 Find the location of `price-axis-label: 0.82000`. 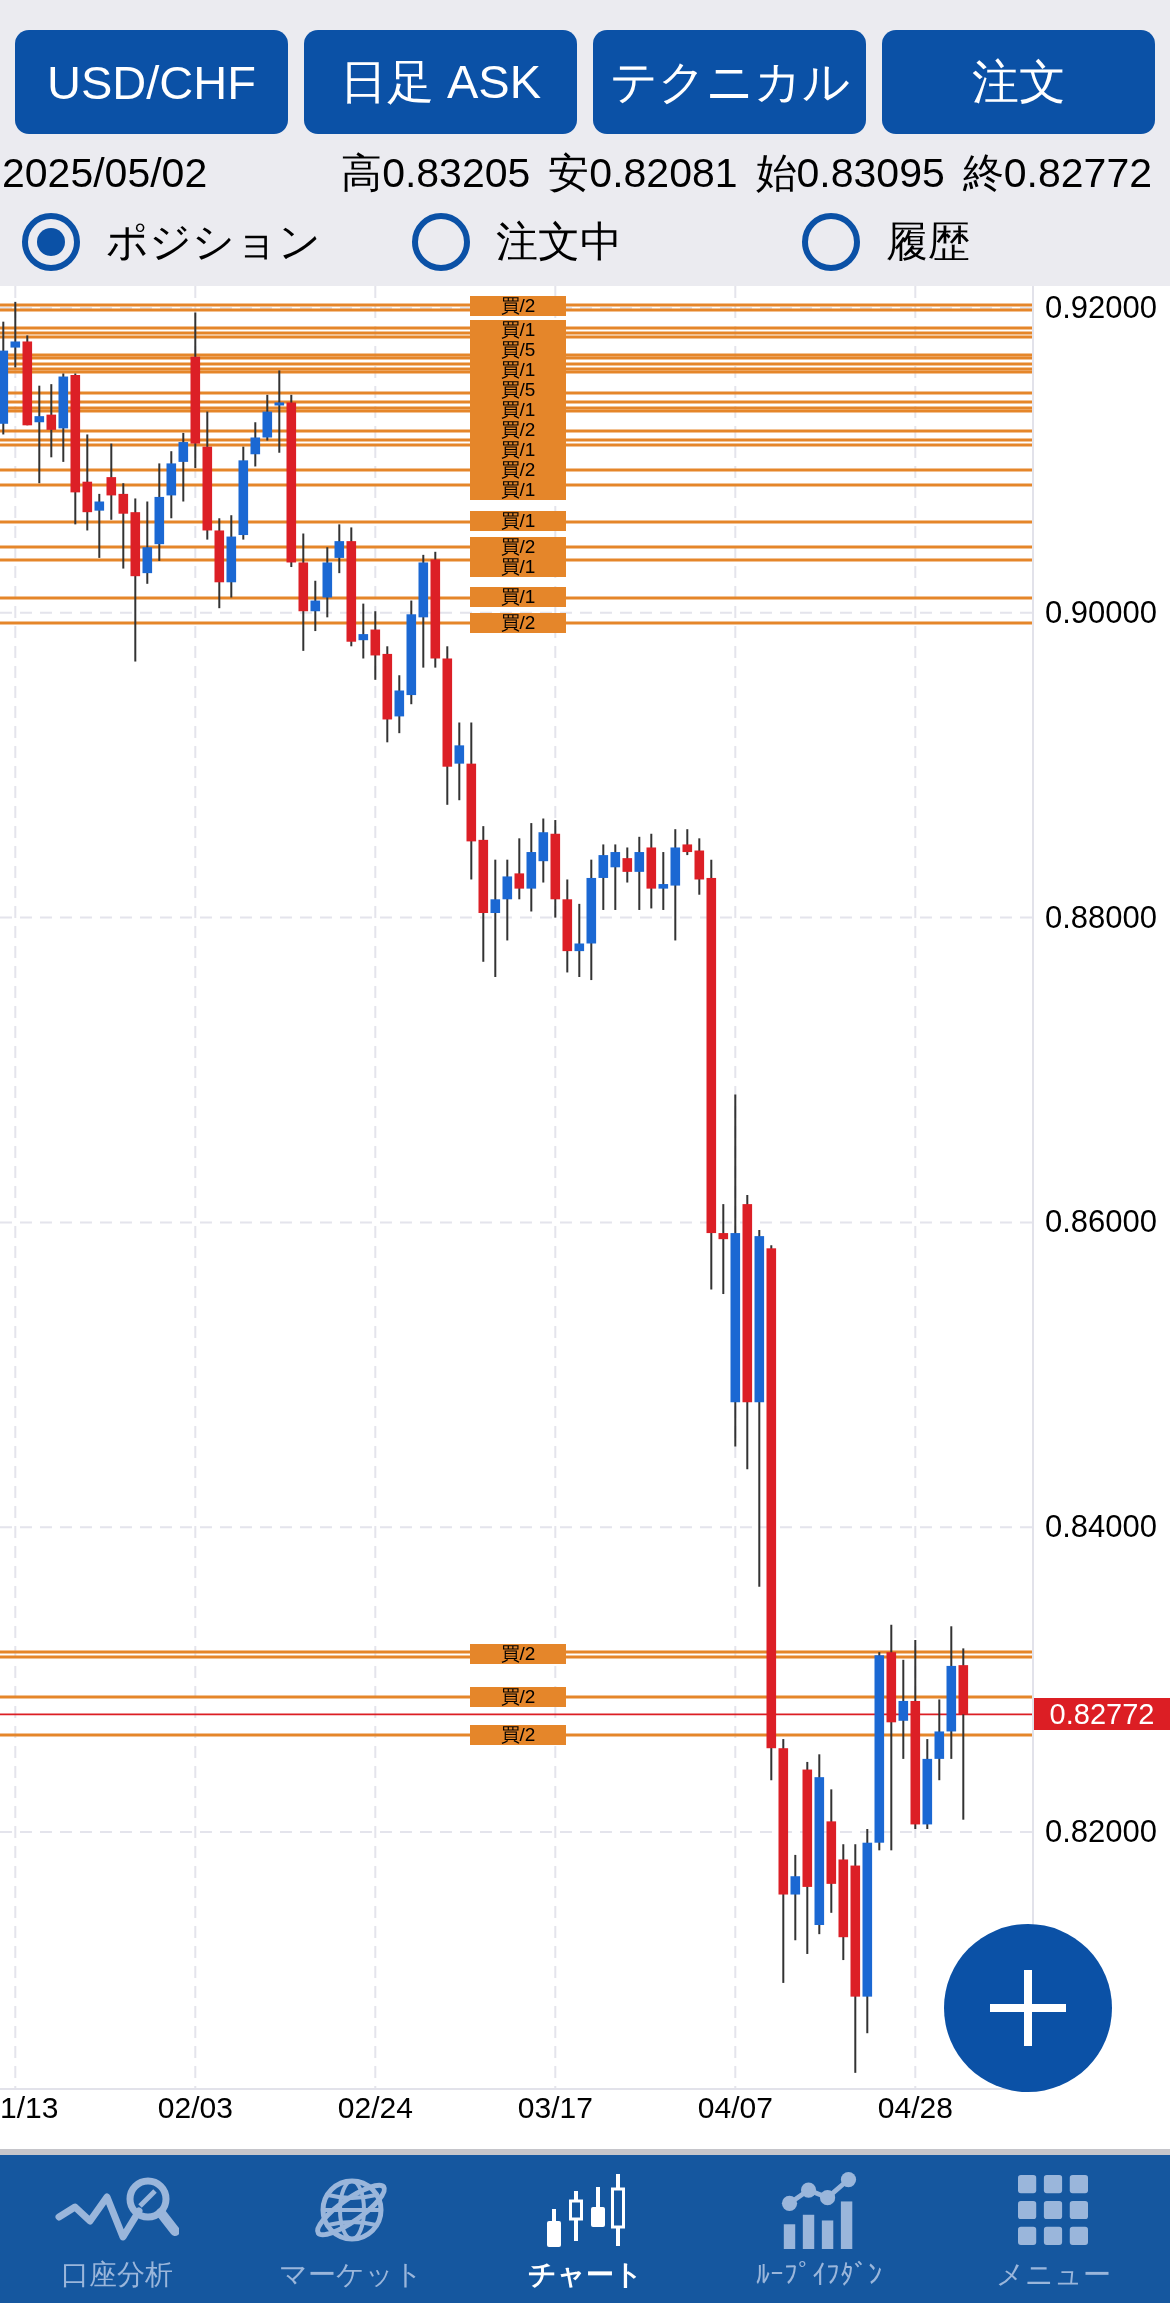

price-axis-label: 0.82000 is located at coordinates (1101, 1832).